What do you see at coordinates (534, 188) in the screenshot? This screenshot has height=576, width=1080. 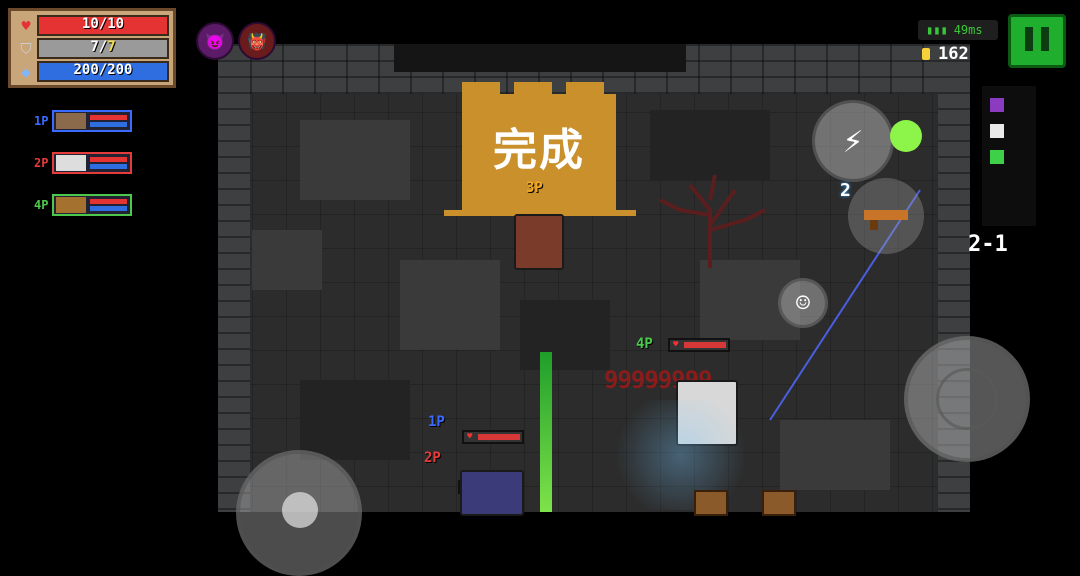 I see `player-3-label: 3P` at bounding box center [534, 188].